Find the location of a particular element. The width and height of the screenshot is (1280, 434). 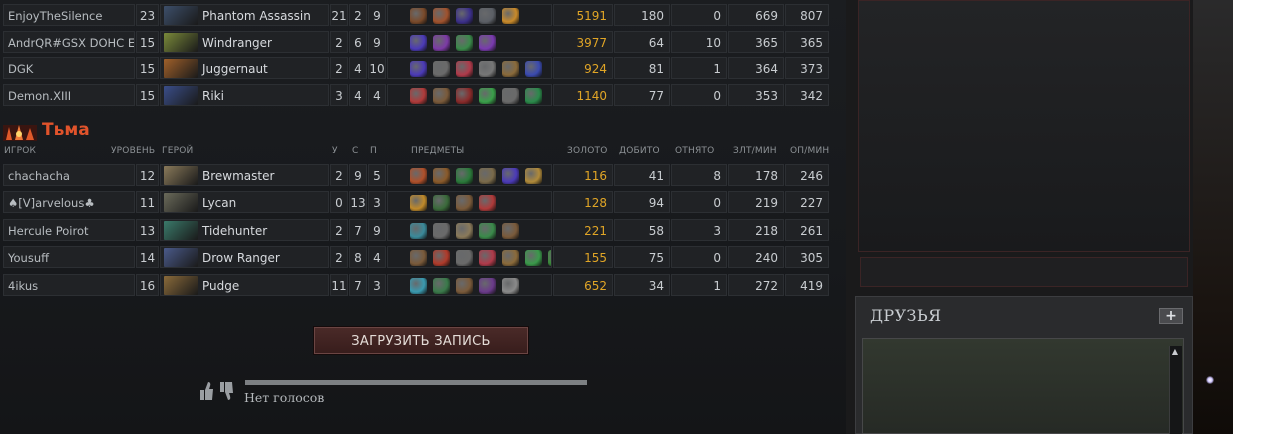

gold: 116 is located at coordinates (583, 175).